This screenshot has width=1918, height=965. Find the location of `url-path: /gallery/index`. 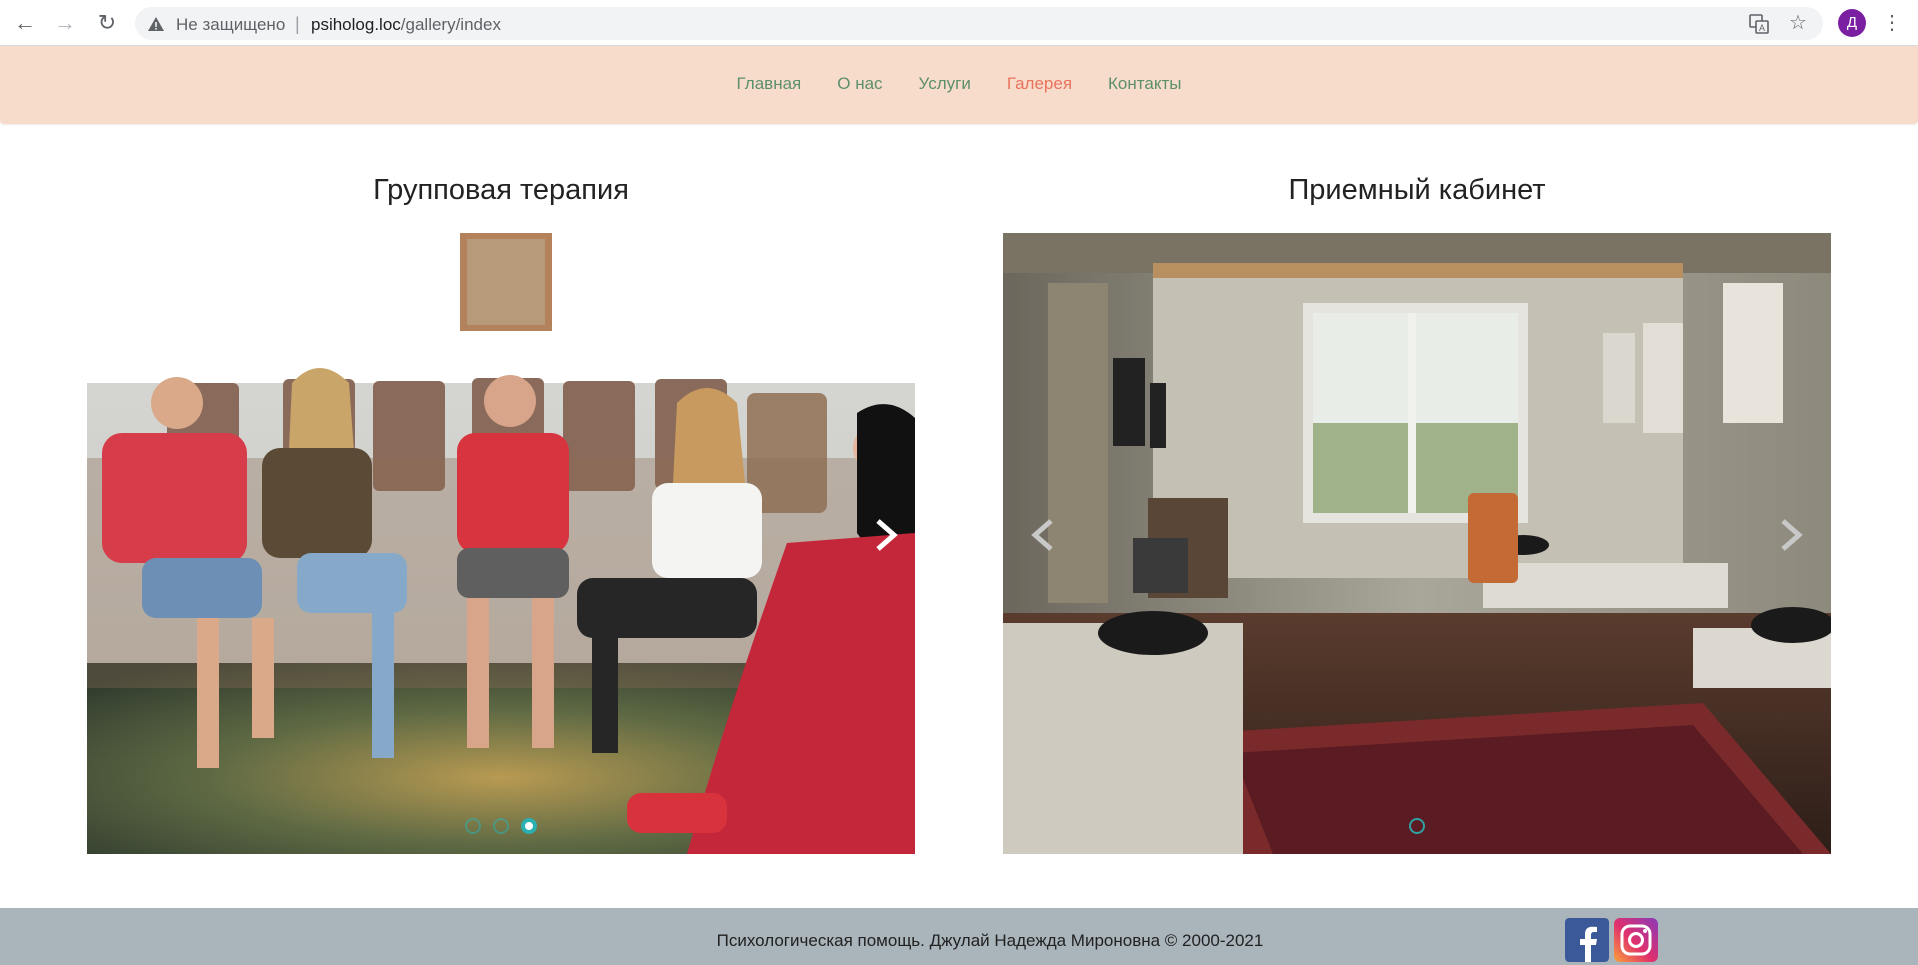

url-path: /gallery/index is located at coordinates (450, 24).